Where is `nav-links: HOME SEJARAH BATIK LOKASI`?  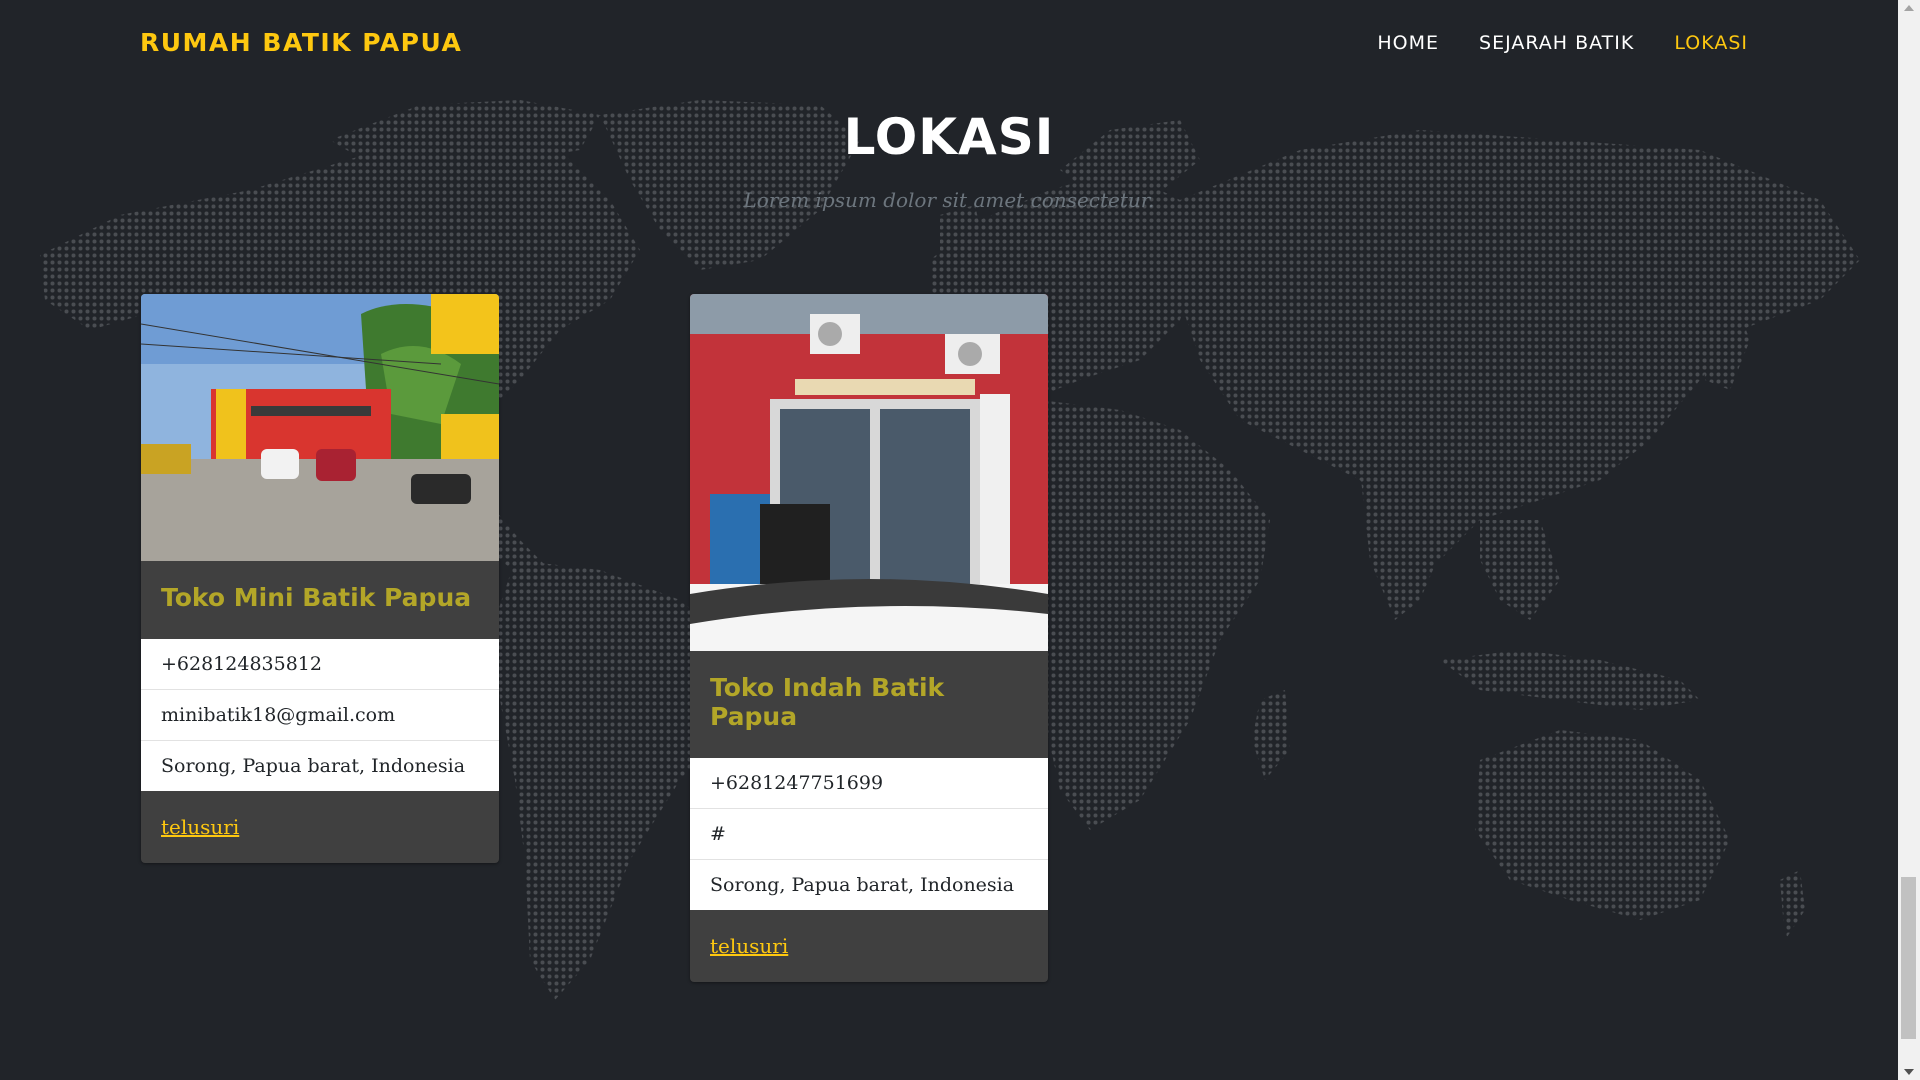
nav-links: HOME SEJARAH BATIK LOKASI is located at coordinates (1562, 43).